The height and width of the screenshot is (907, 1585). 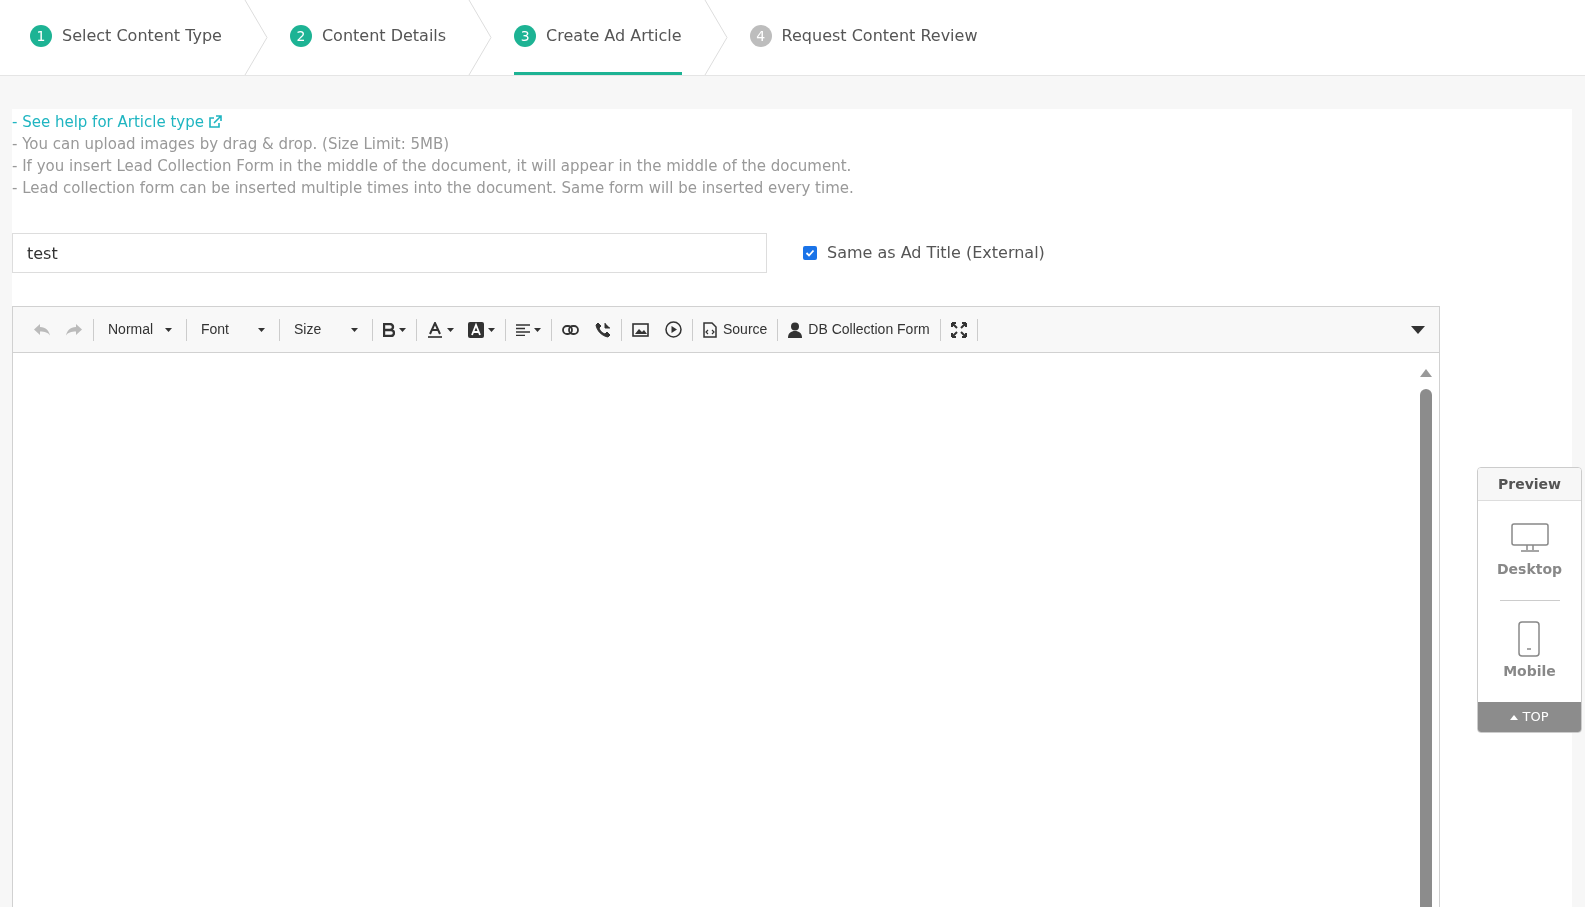 What do you see at coordinates (1529, 538) in the screenshot?
I see `monitor-icon` at bounding box center [1529, 538].